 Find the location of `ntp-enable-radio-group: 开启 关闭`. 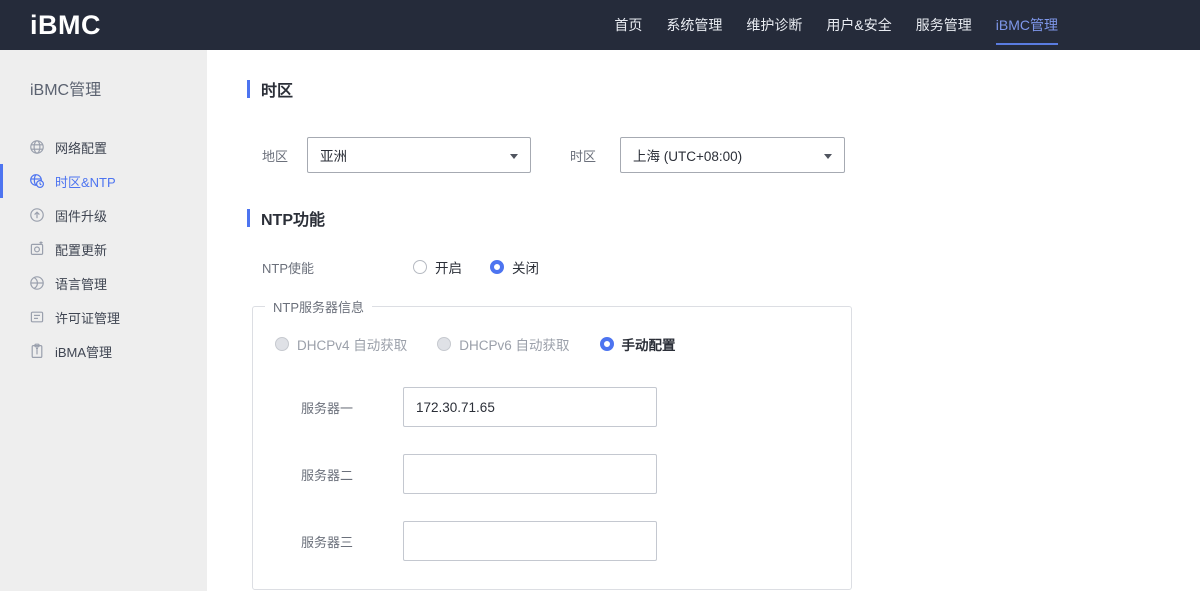

ntp-enable-radio-group: 开启 关闭 is located at coordinates (476, 267).